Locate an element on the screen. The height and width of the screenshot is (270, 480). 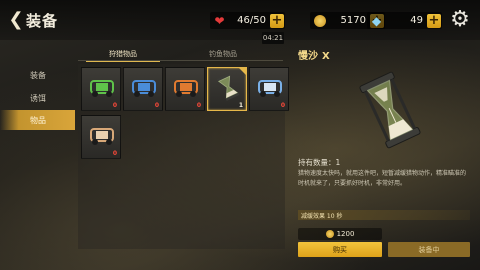
nav-item-equipment: 装备 is located at coordinates (37, 75).